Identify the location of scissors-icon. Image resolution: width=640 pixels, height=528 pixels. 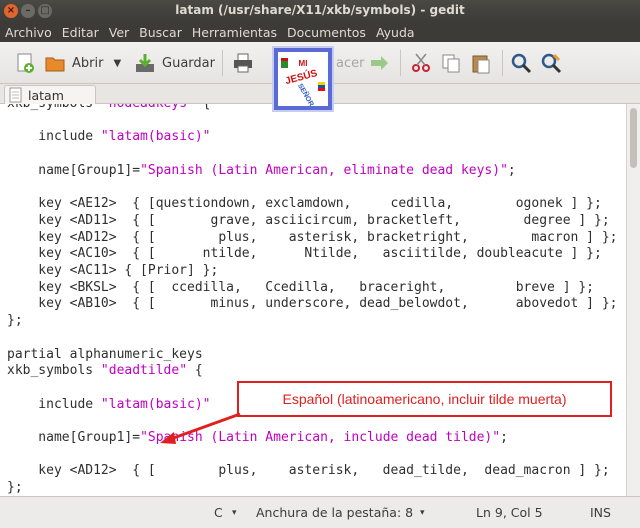
(421, 63).